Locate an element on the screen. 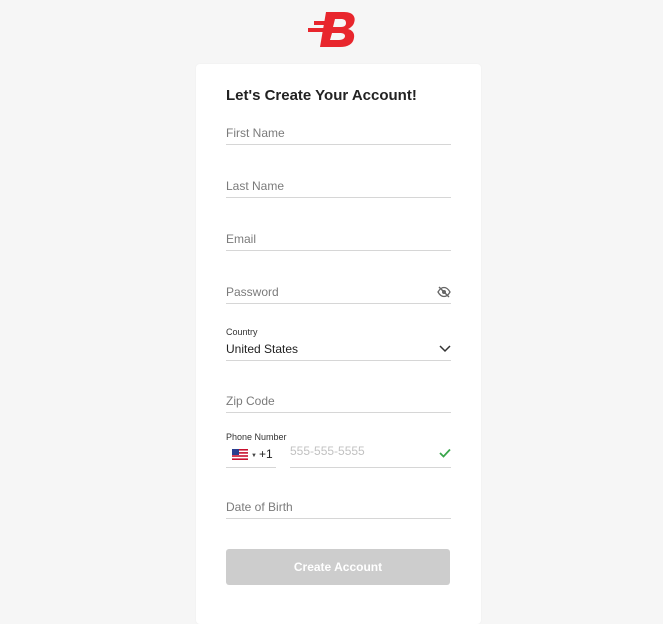 This screenshot has height=624, width=663. date-of-birth-input is located at coordinates (338, 507).